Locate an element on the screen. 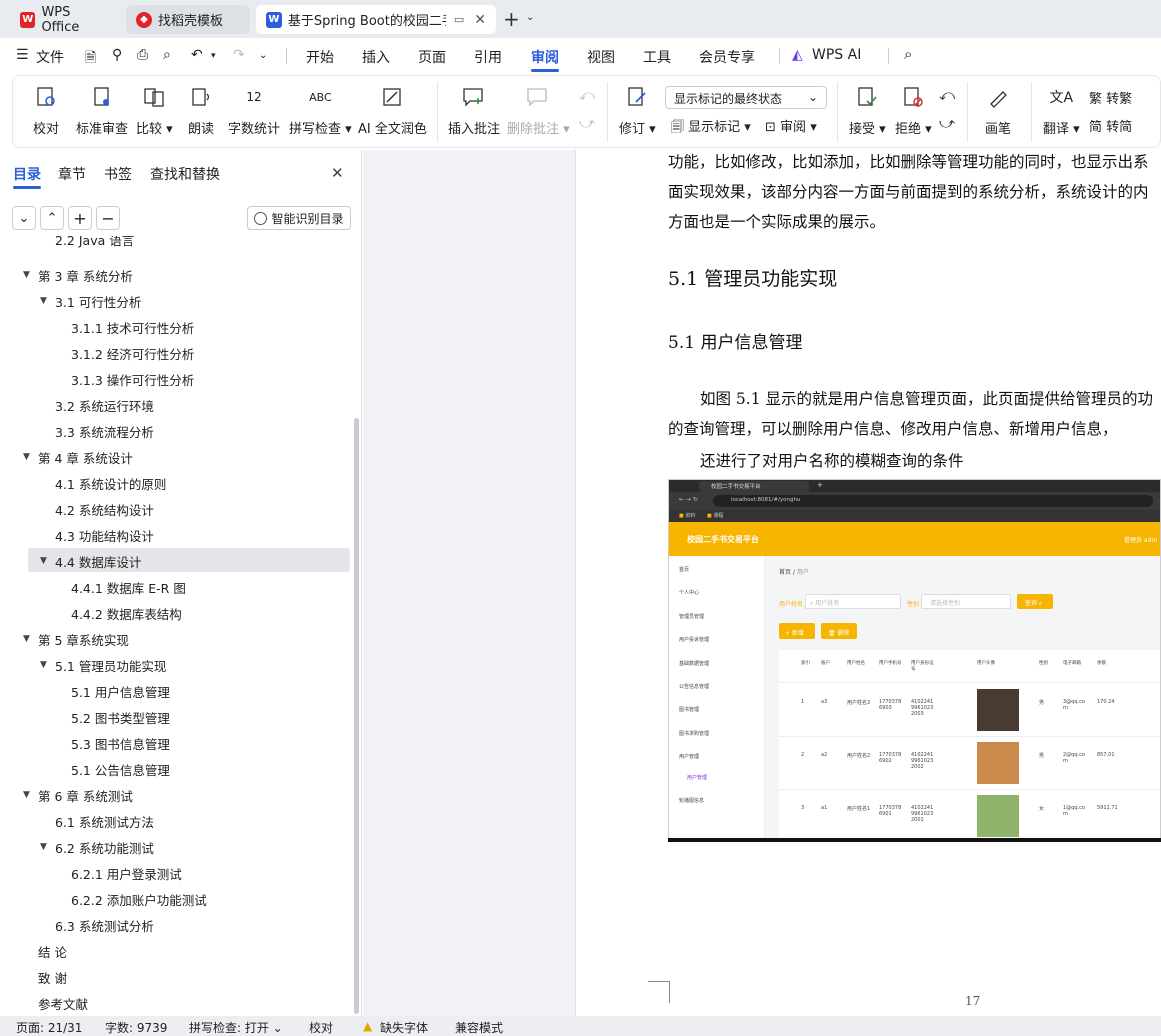  undo-dropdown-icon: ▾ is located at coordinates (213, 56).